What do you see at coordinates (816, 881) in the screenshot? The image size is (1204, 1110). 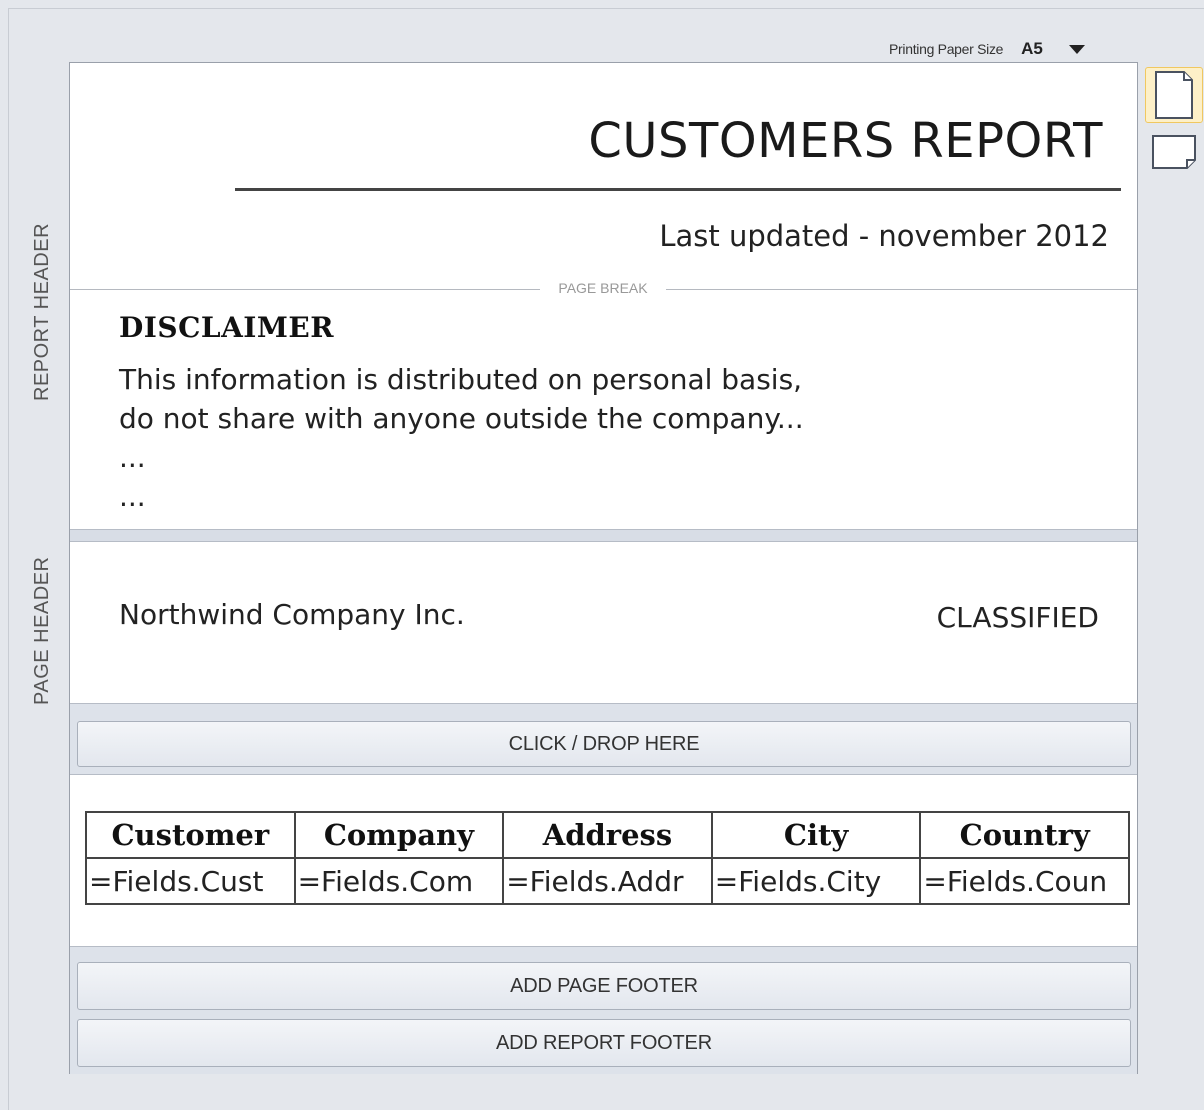 I see `field-cell-city: =Fields.City` at bounding box center [816, 881].